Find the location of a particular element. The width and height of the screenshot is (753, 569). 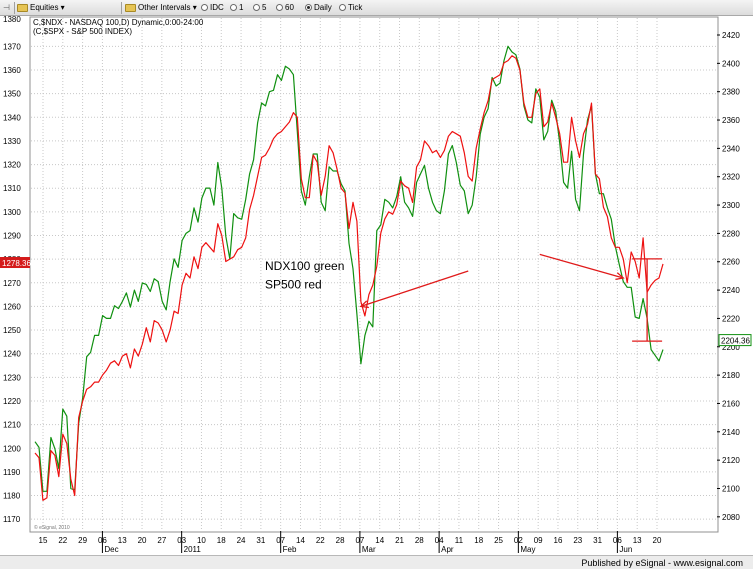

x-axis-tick-label: 09 is located at coordinates (538, 540).